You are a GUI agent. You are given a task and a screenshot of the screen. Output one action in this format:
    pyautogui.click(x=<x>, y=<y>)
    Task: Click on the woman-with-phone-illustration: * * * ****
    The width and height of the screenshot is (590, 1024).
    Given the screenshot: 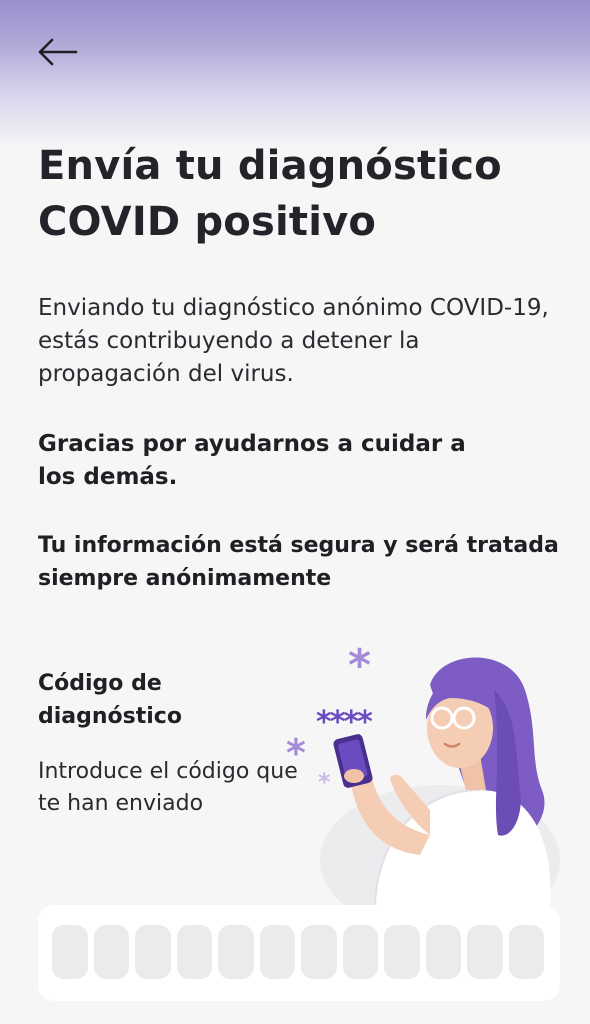 What is the action you would take?
    pyautogui.click(x=423, y=775)
    